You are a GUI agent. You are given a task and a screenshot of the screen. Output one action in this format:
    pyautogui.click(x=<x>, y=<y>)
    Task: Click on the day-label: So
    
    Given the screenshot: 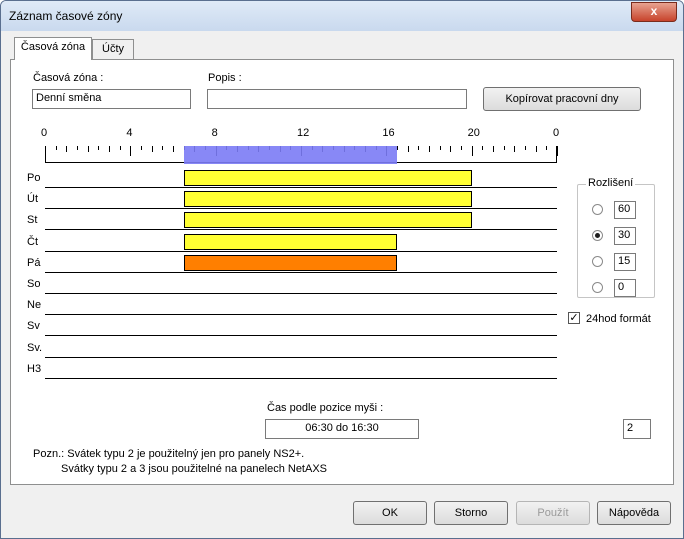 What is the action you would take?
    pyautogui.click(x=34, y=284)
    